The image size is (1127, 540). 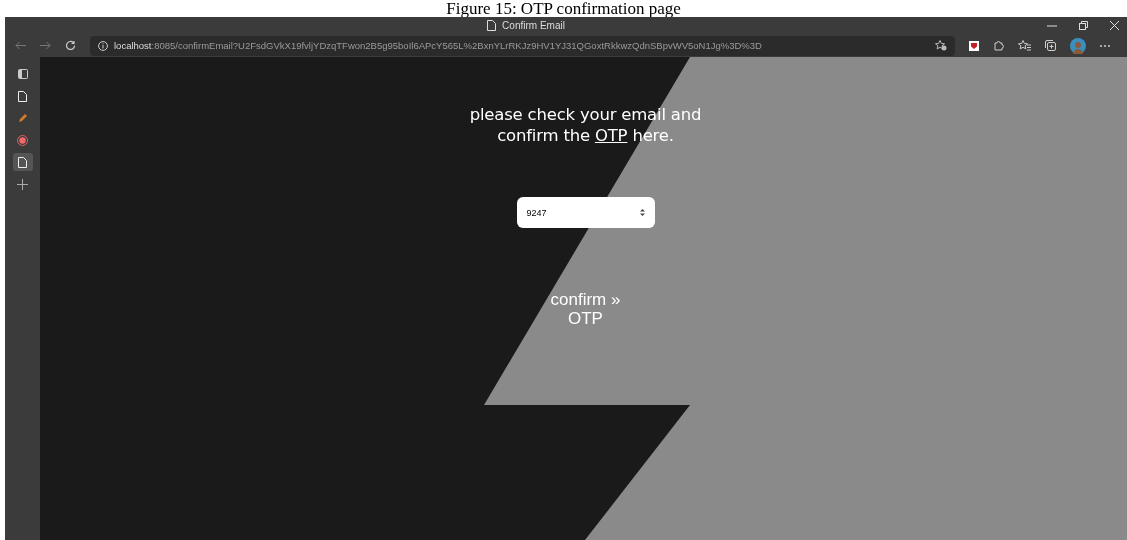 I want to click on pen-icon, so click(x=22, y=118).